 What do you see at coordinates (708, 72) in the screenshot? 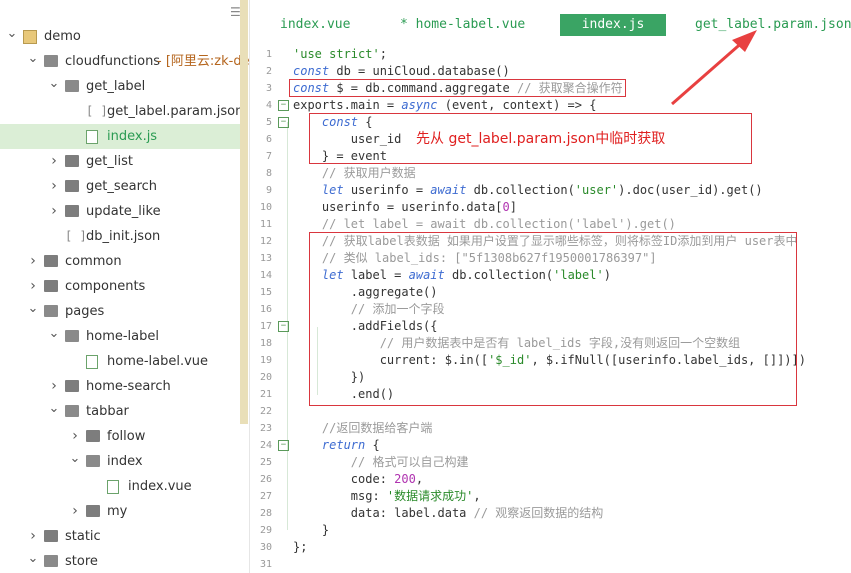
I see `arrow-shaft` at bounding box center [708, 72].